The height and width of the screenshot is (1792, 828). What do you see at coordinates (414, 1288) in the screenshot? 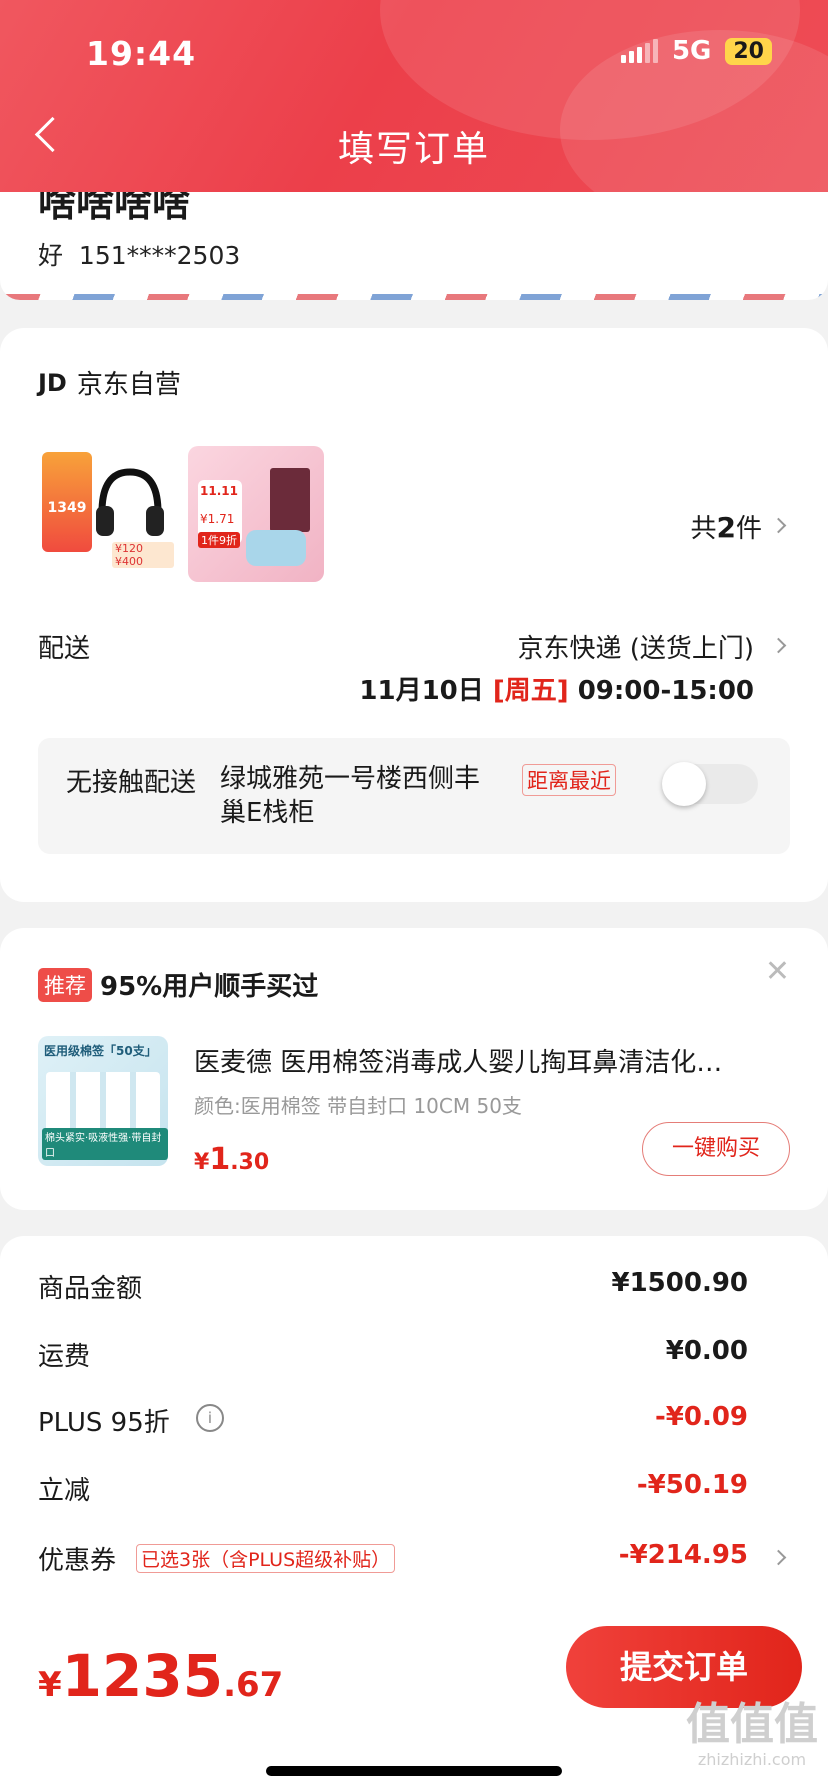
I see `cost-row: 商品金额 ¥1500.90` at bounding box center [414, 1288].